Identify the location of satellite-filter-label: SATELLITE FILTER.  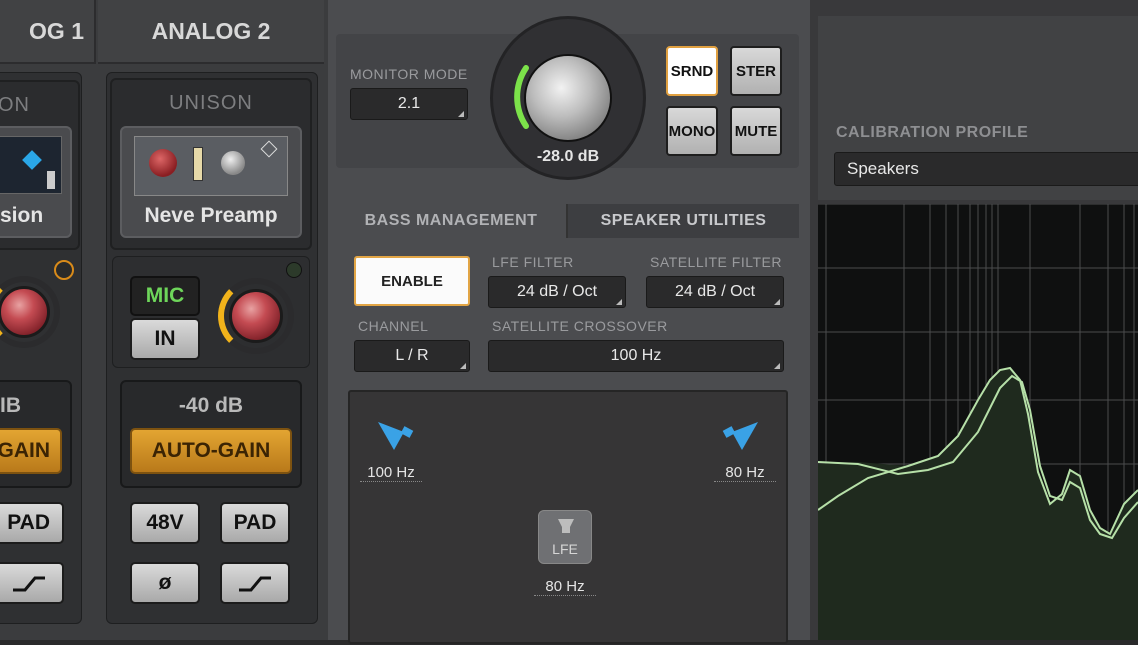
(716, 262).